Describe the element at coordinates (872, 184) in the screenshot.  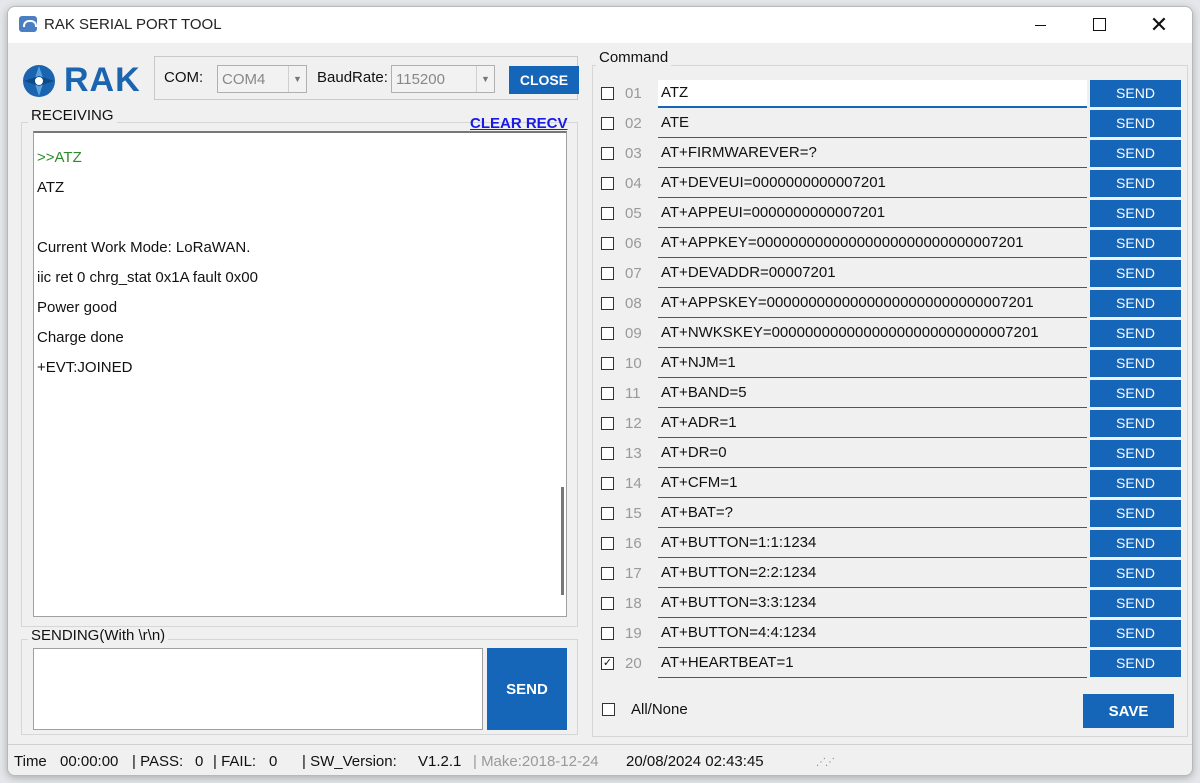
I see `command-input: AT+DEVEUI=0000000000007201` at that location.